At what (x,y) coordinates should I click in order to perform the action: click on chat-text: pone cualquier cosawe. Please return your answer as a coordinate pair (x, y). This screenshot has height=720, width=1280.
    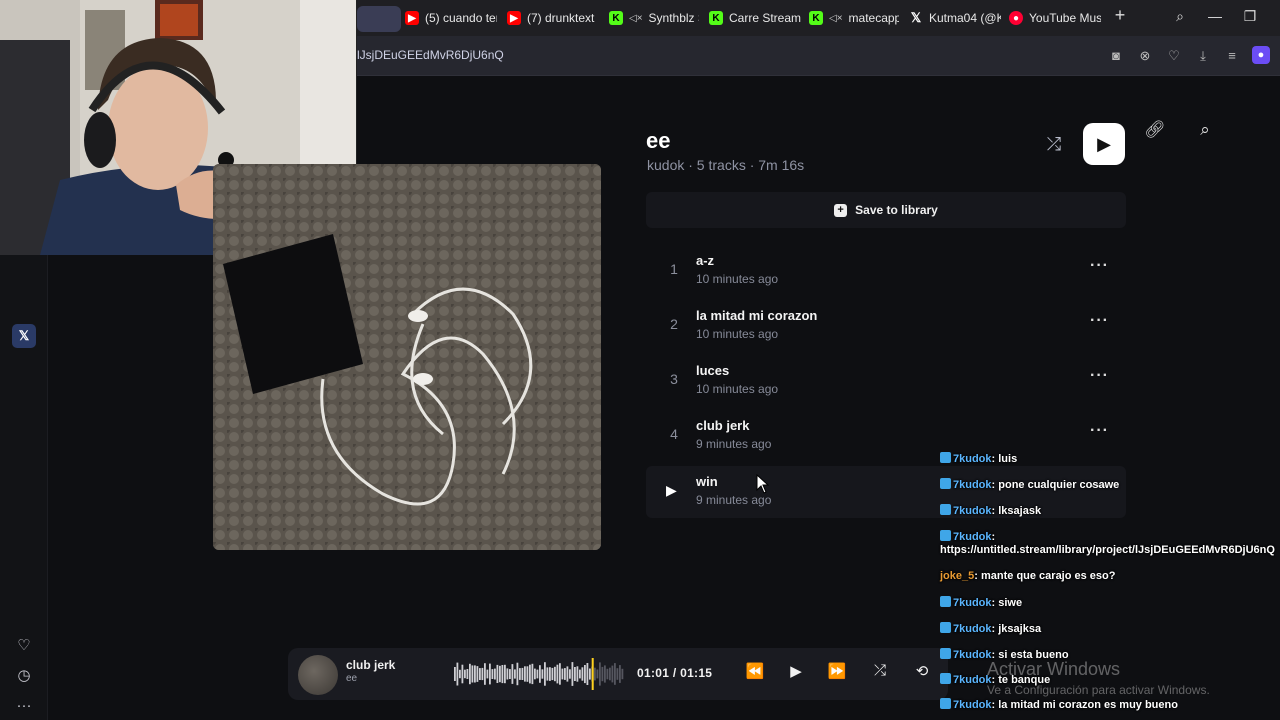
    Looking at the image, I should click on (1059, 485).